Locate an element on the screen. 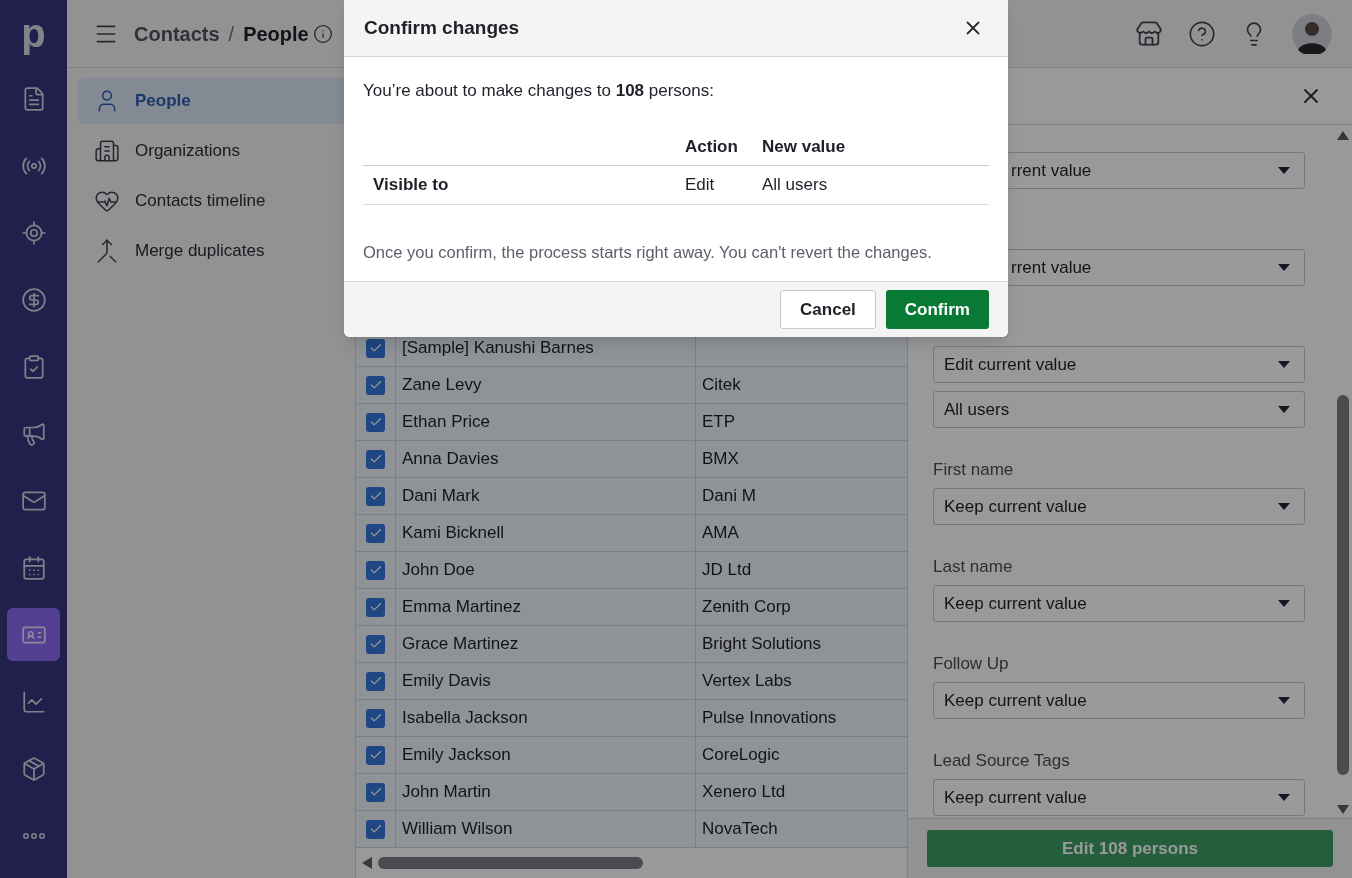 This screenshot has height=878, width=1352. confirm-button: Confirm is located at coordinates (937, 309).